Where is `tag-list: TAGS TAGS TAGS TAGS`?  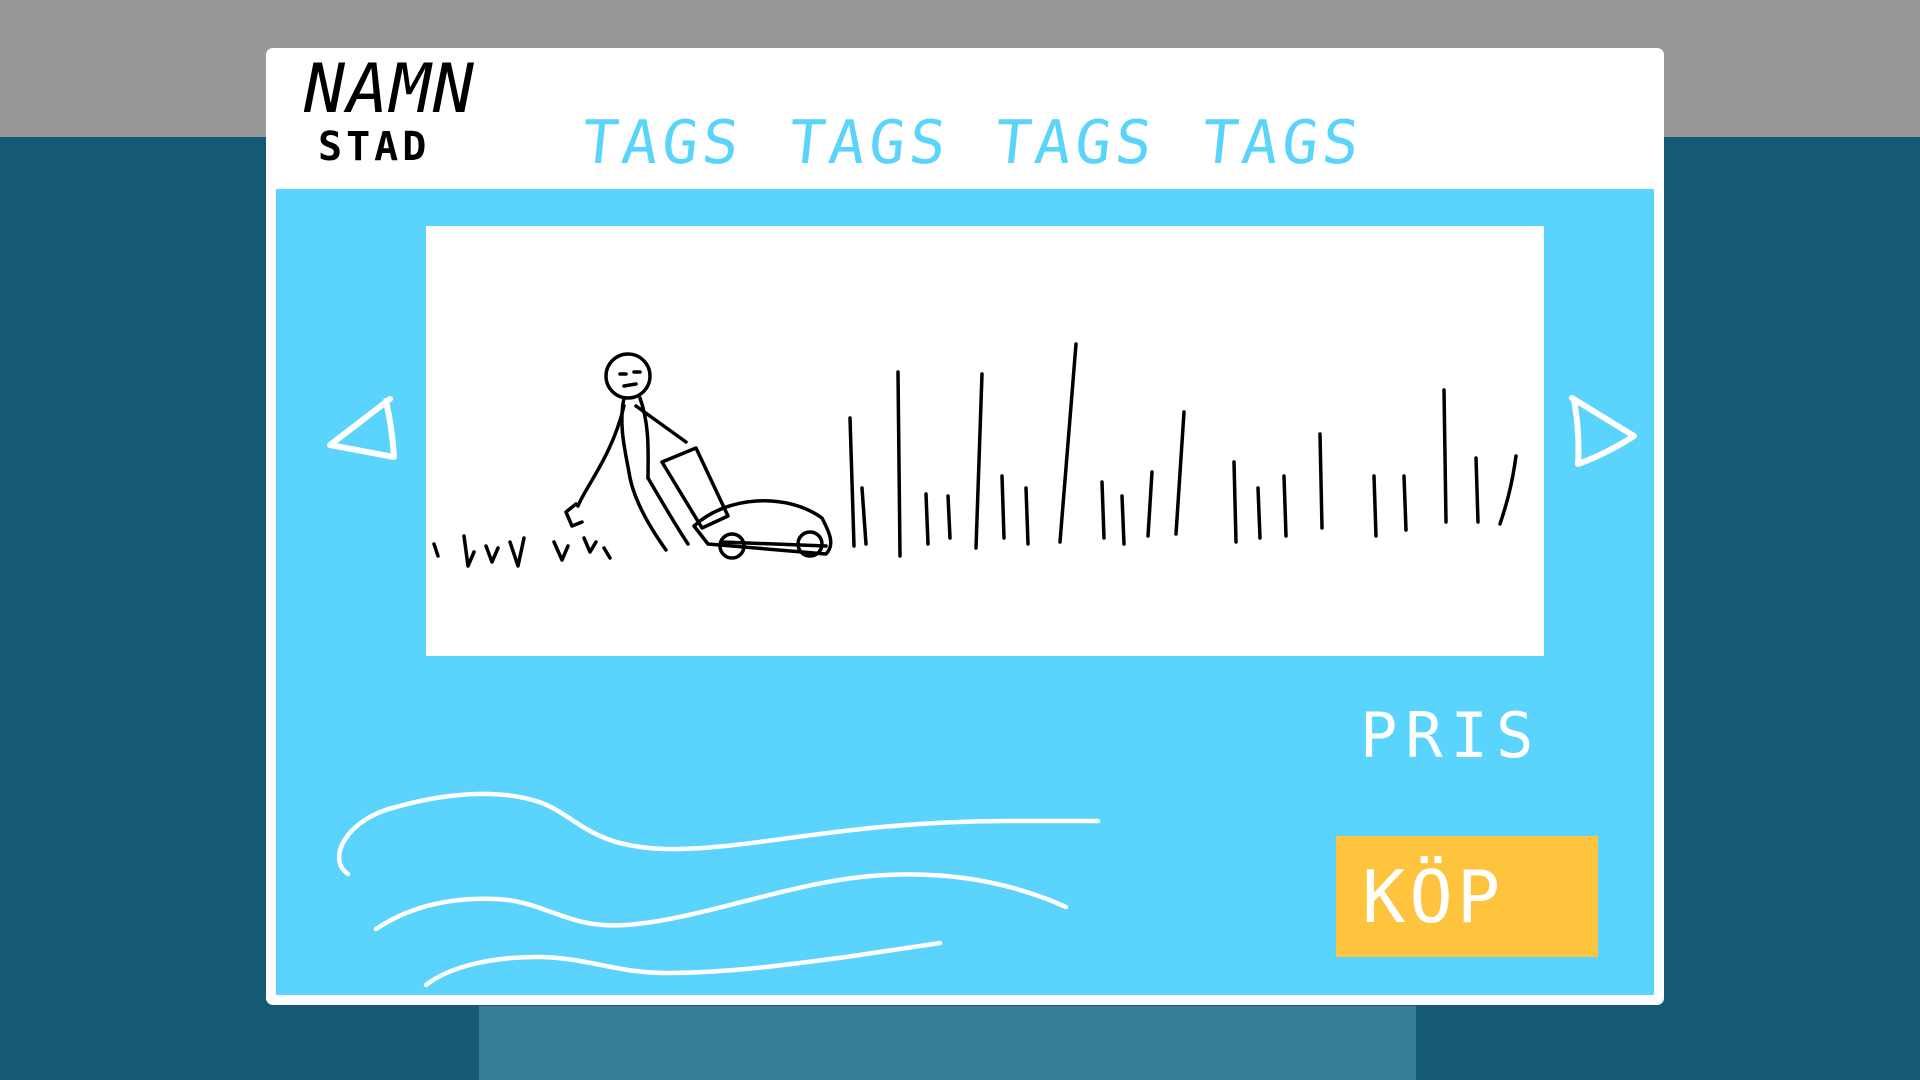 tag-list: TAGS TAGS TAGS TAGS is located at coordinates (971, 143).